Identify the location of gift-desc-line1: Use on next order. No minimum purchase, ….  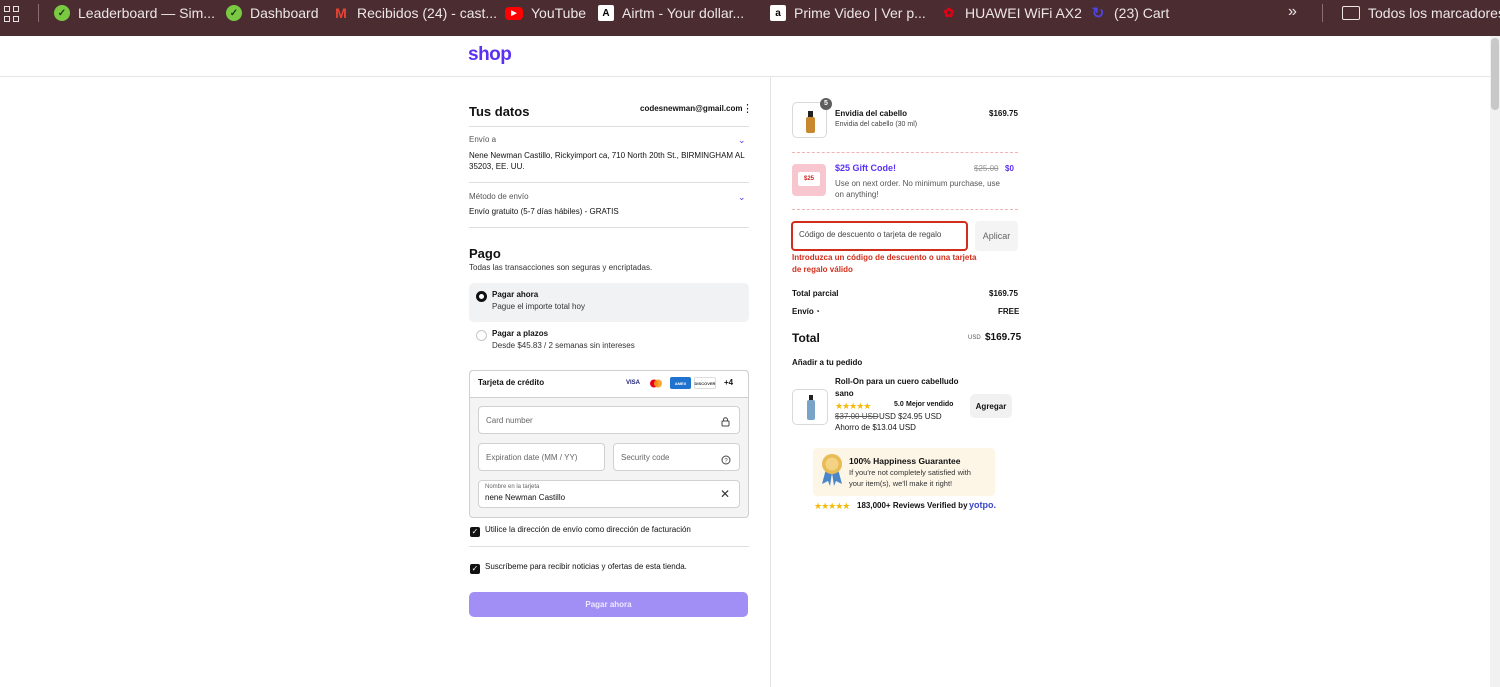
(917, 183).